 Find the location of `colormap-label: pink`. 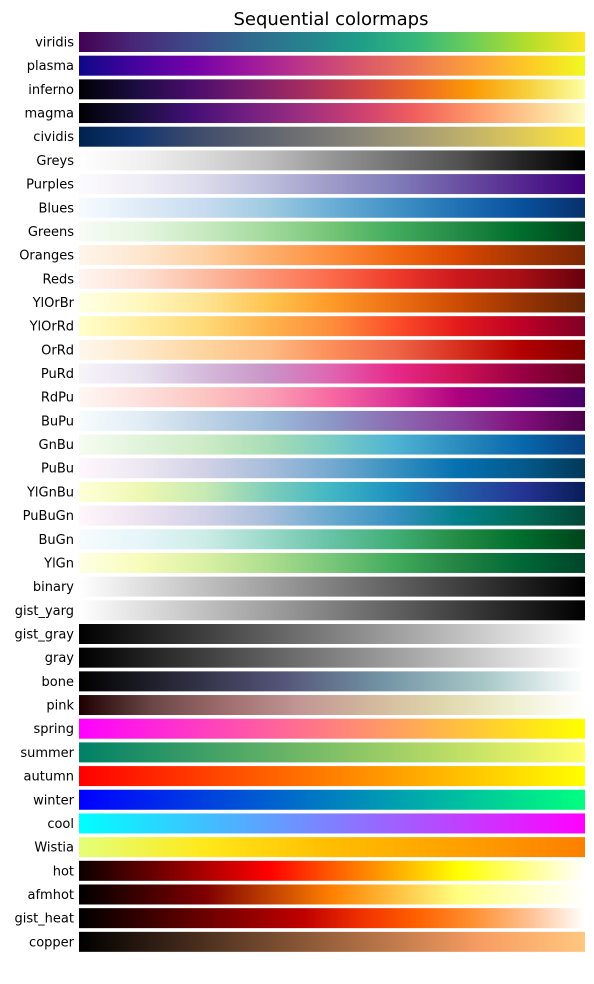

colormap-label: pink is located at coordinates (60, 706).